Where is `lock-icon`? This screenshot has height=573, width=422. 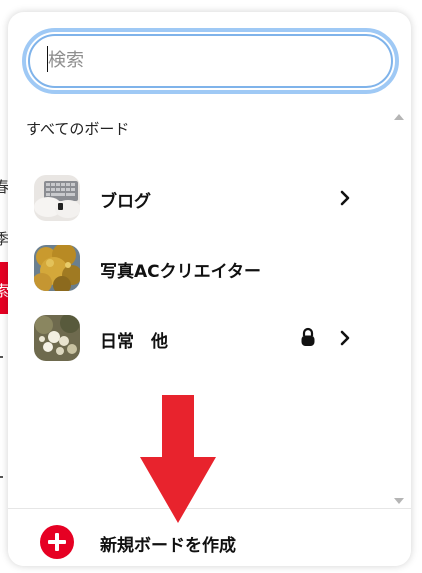 lock-icon is located at coordinates (308, 336).